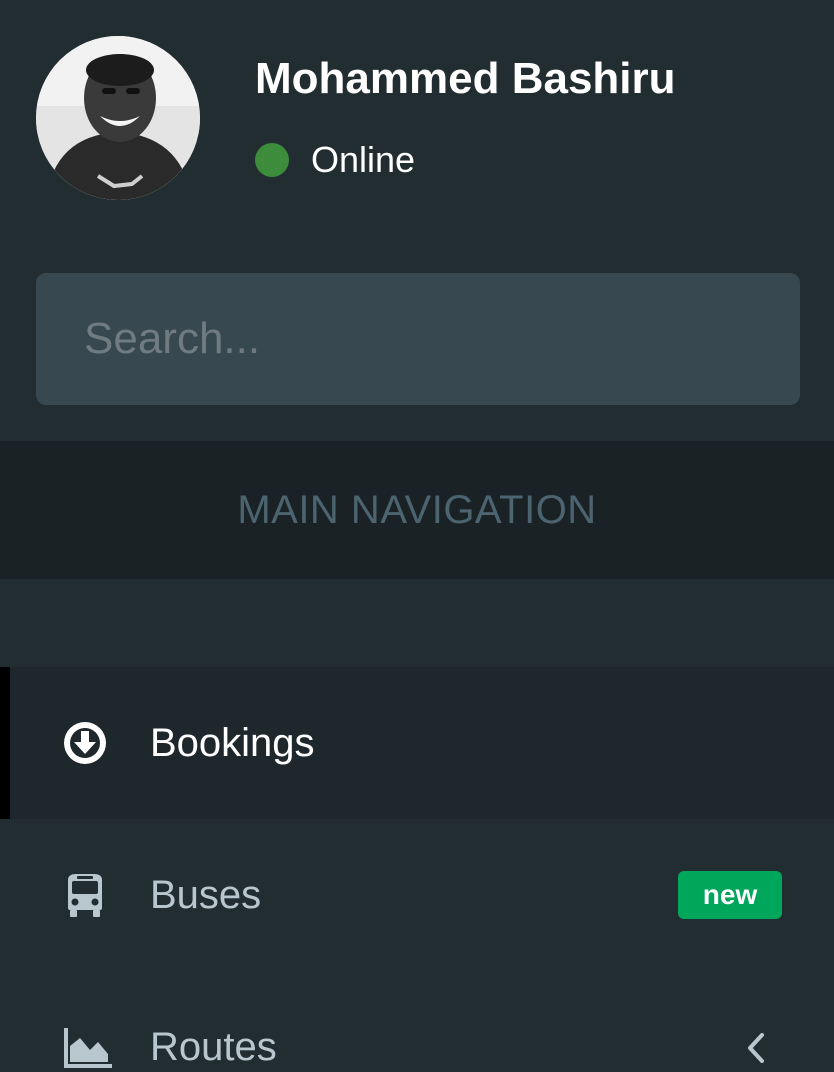 This screenshot has height=1072, width=834. I want to click on sidebar-item-label: Buses, so click(206, 895).